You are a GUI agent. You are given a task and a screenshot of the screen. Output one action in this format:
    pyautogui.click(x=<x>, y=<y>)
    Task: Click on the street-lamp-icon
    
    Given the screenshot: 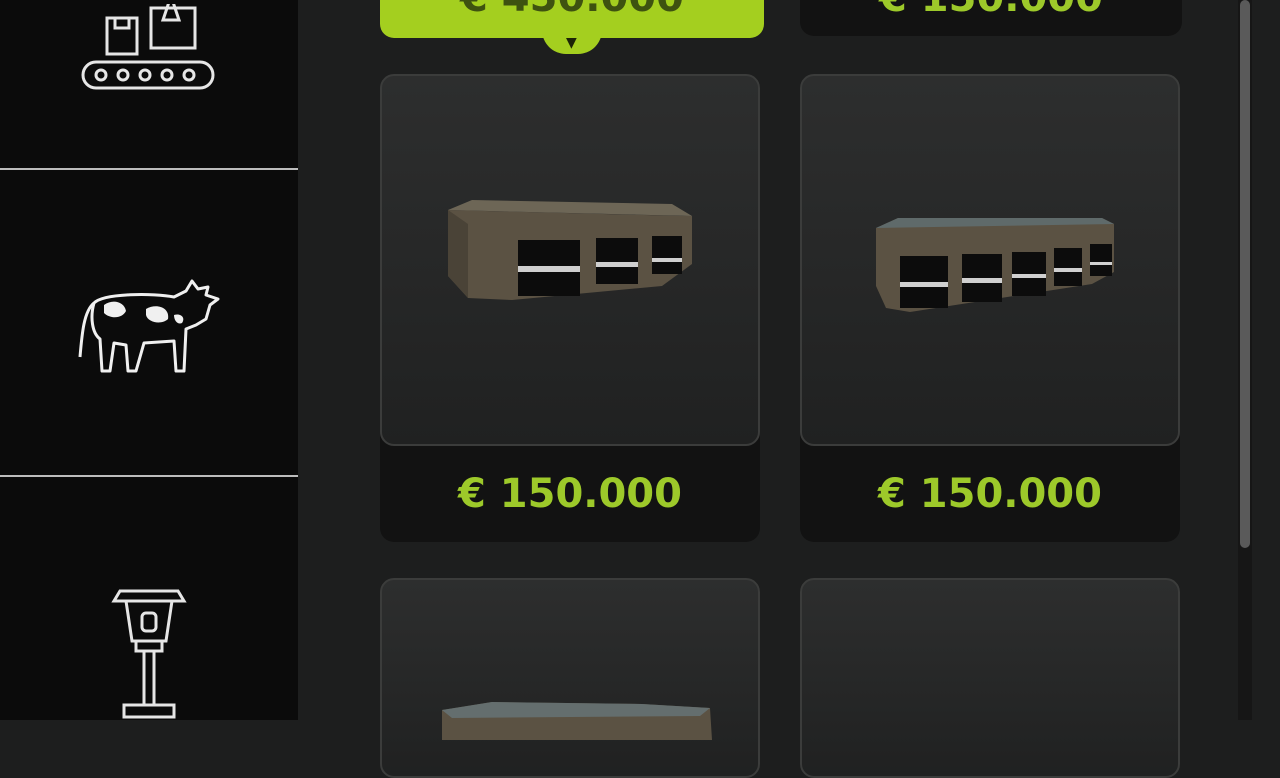 What is the action you would take?
    pyautogui.click(x=149, y=653)
    